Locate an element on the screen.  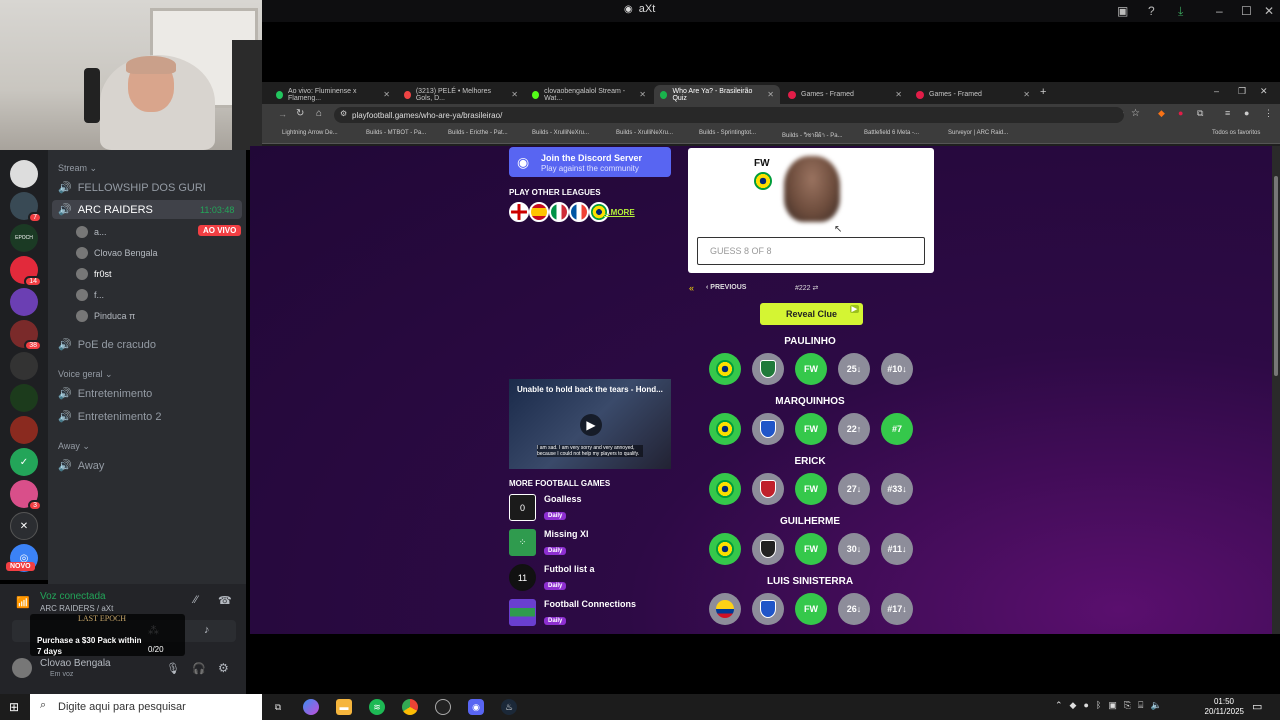
channel-arc-raiders: 🔊 ARC RAIDERS is located at coordinates (105, 210).